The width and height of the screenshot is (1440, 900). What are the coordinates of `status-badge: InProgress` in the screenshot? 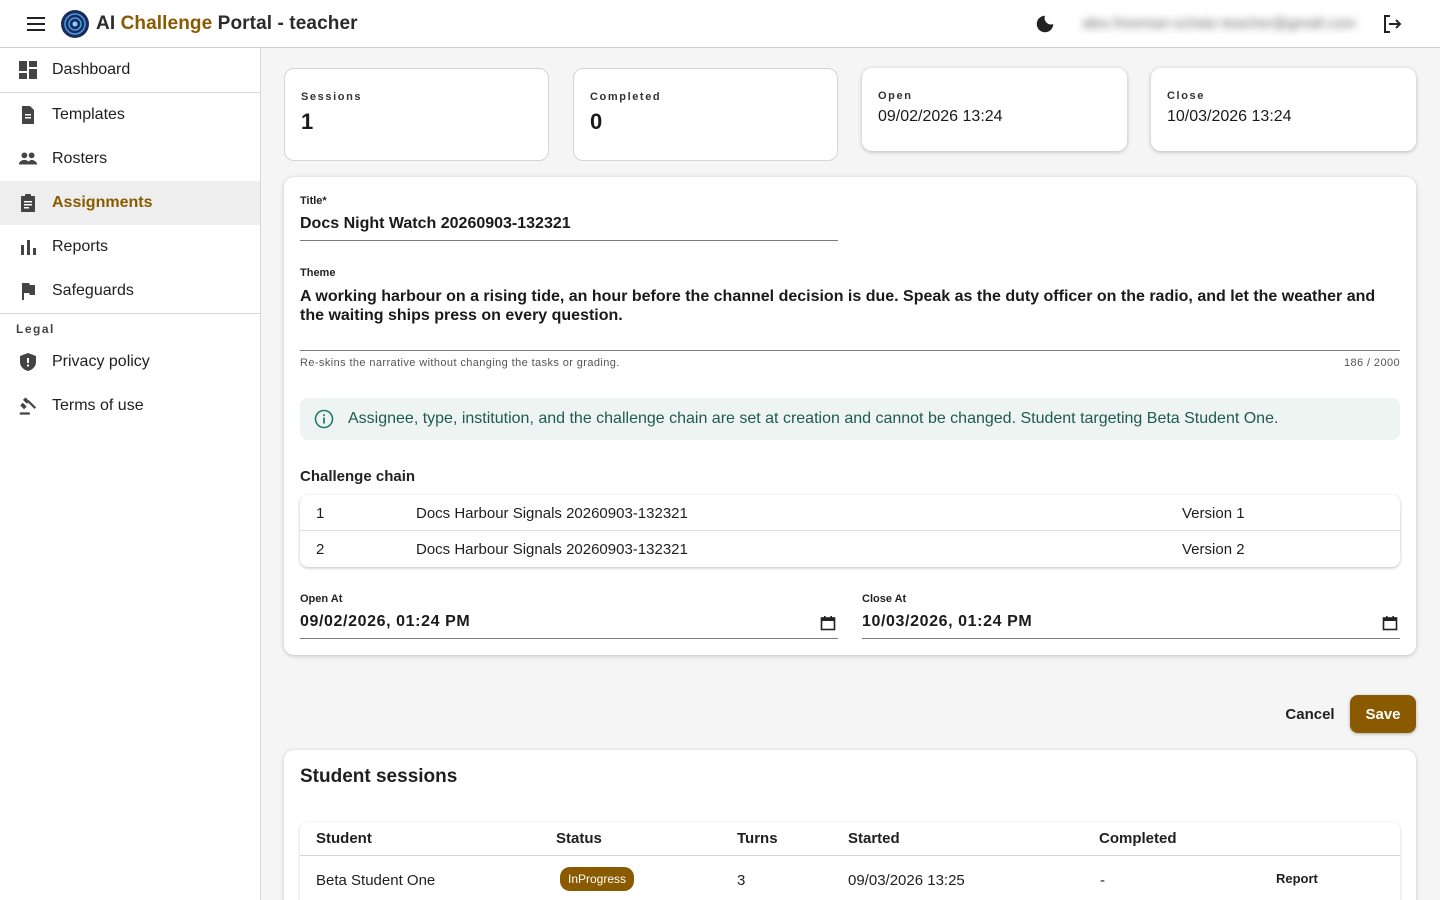 It's located at (597, 879).